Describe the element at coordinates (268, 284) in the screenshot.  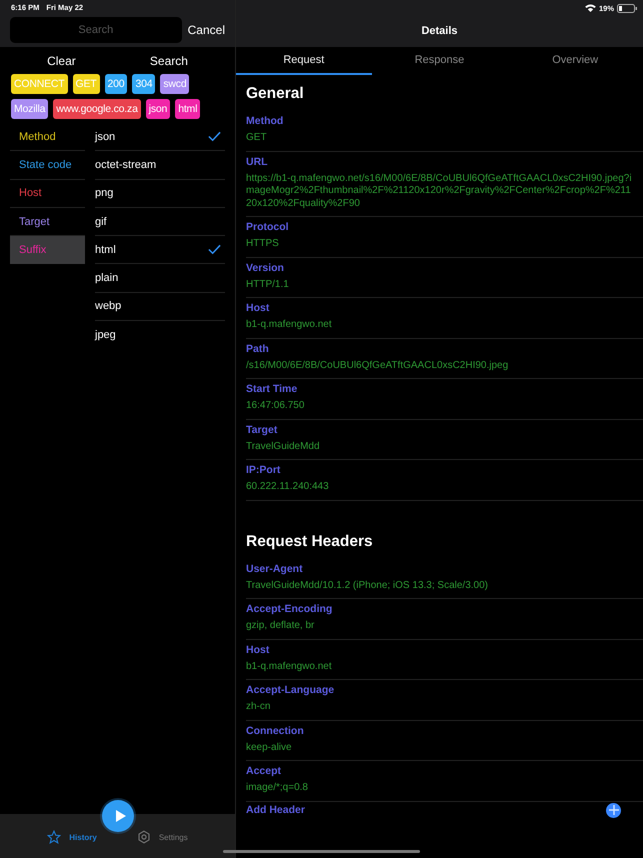
I see `field-value: HTTP/1.1` at that location.